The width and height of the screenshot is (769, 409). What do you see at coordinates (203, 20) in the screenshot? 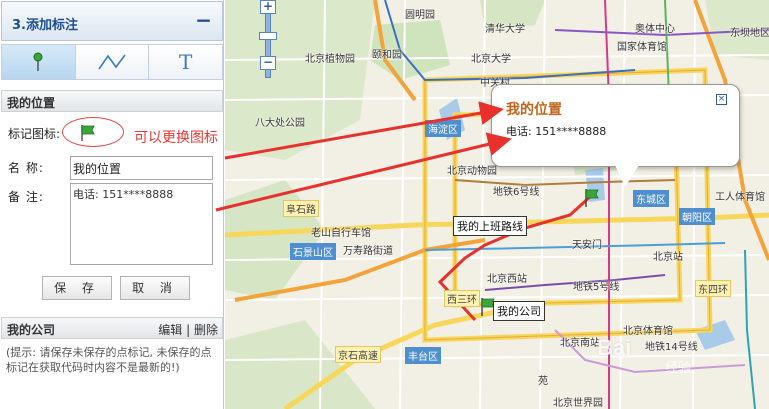
I see `collapse-button: −` at bounding box center [203, 20].